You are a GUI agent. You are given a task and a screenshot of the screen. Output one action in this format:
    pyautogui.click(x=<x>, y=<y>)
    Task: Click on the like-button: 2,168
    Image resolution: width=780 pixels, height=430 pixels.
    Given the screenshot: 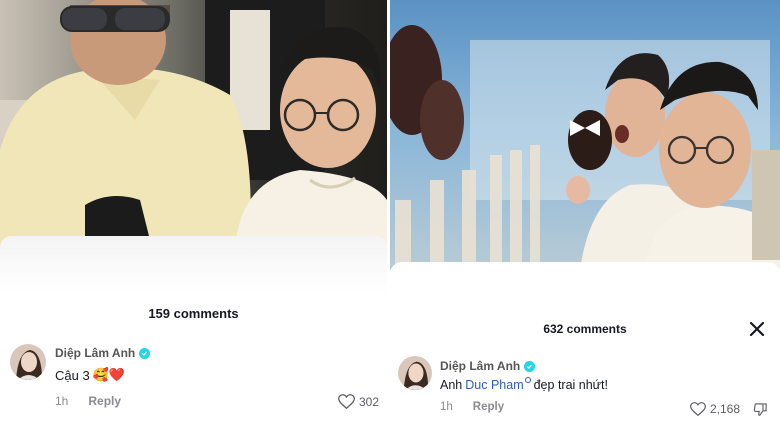 What is the action you would take?
    pyautogui.click(x=715, y=409)
    